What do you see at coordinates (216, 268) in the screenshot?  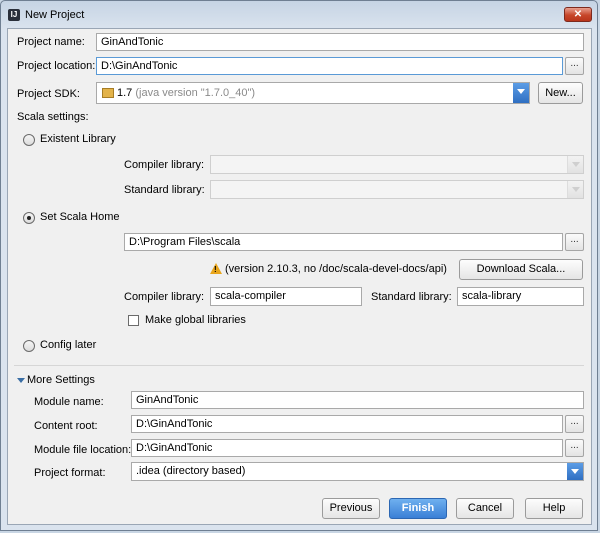 I see `warning-icon: !` at bounding box center [216, 268].